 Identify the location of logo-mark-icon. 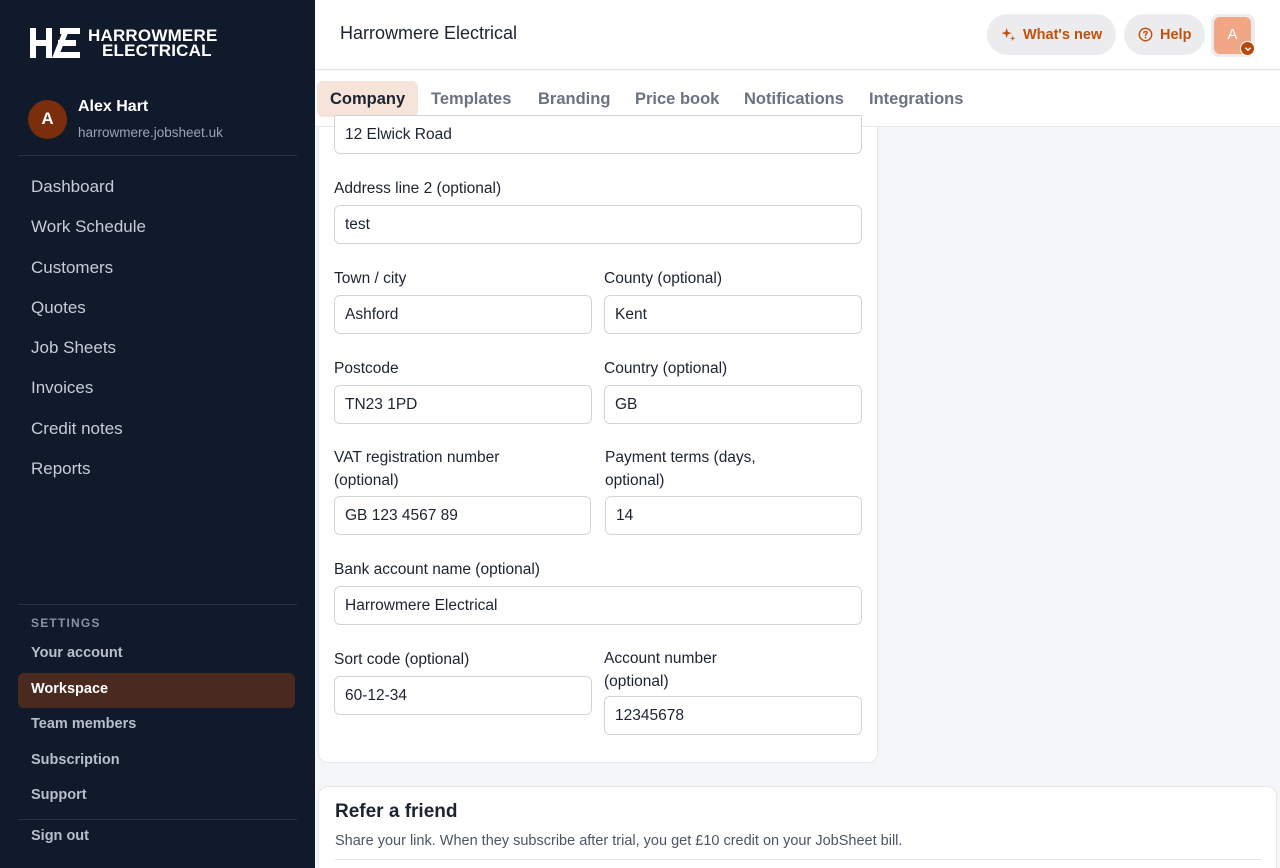
(55, 43).